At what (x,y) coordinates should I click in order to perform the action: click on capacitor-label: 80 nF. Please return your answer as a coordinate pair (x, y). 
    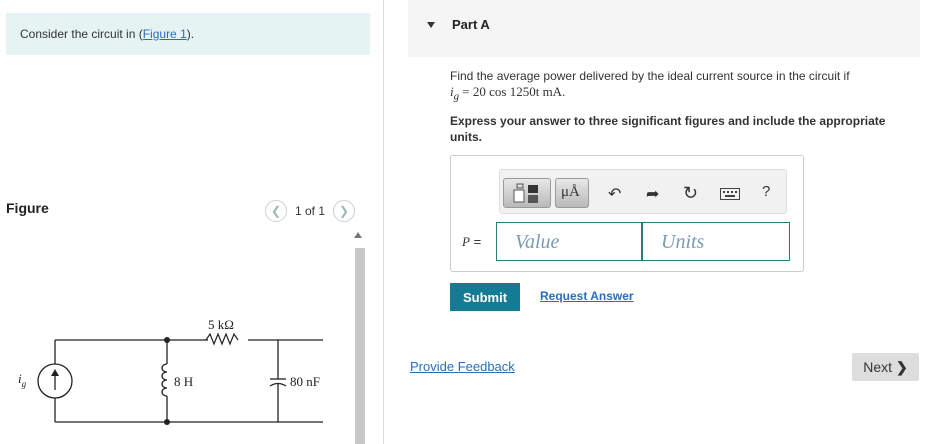
    Looking at the image, I should click on (305, 381).